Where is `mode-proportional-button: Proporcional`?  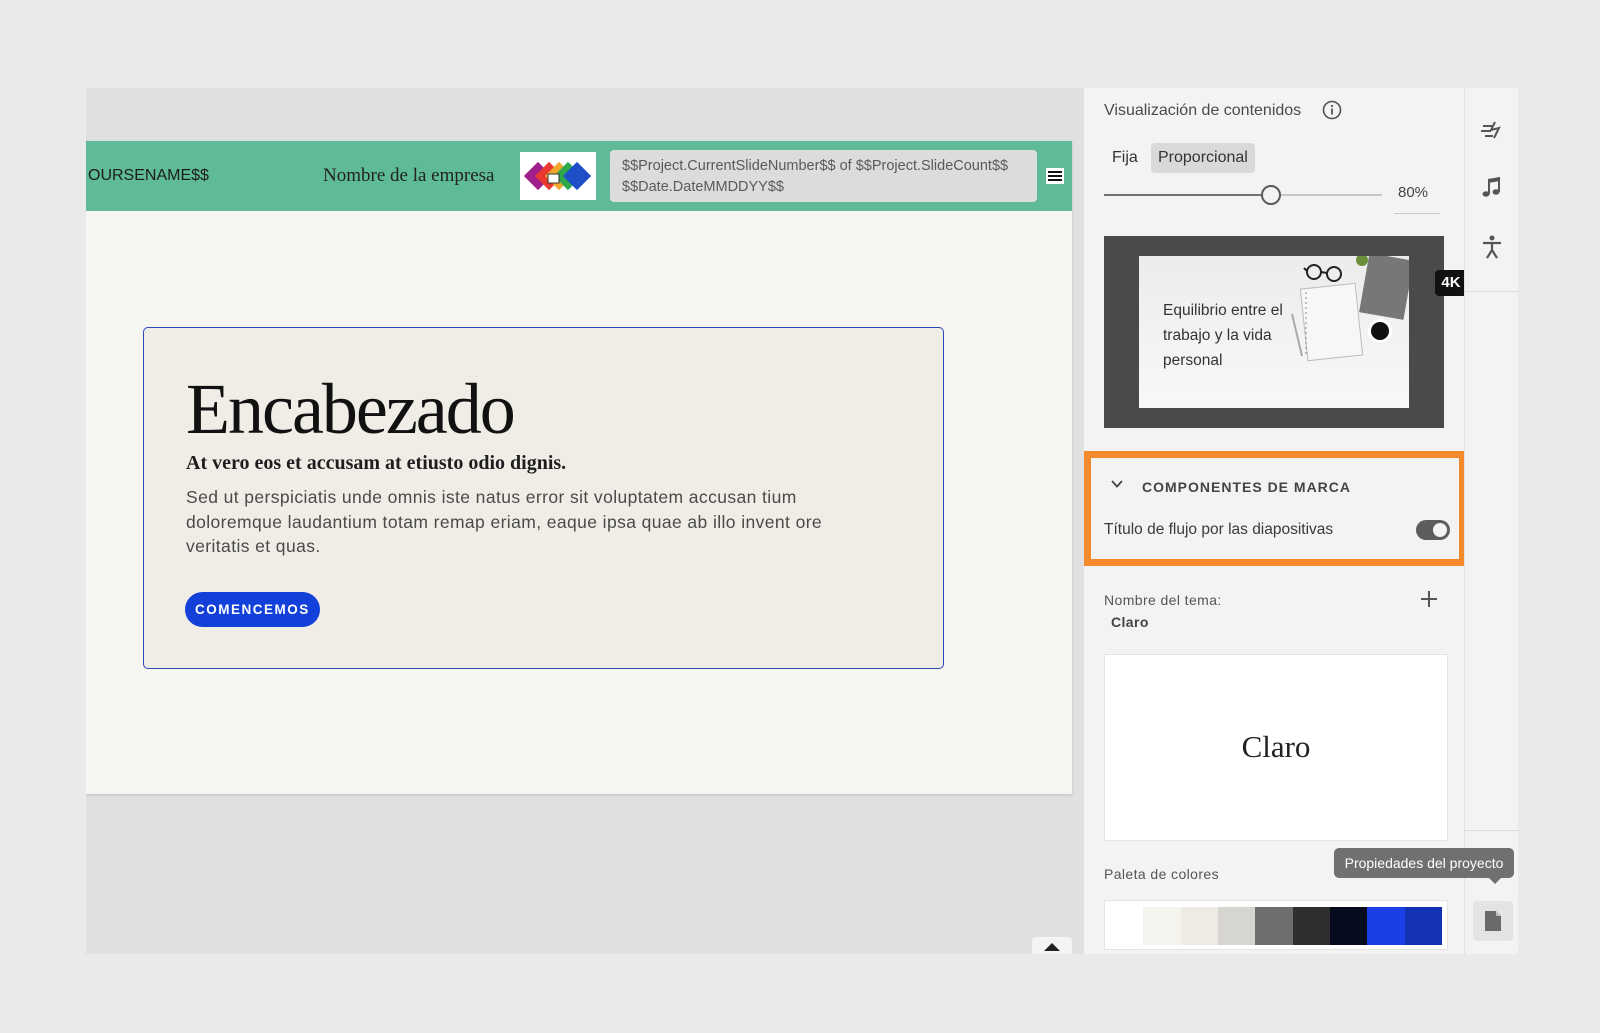
mode-proportional-button: Proporcional is located at coordinates (1203, 158).